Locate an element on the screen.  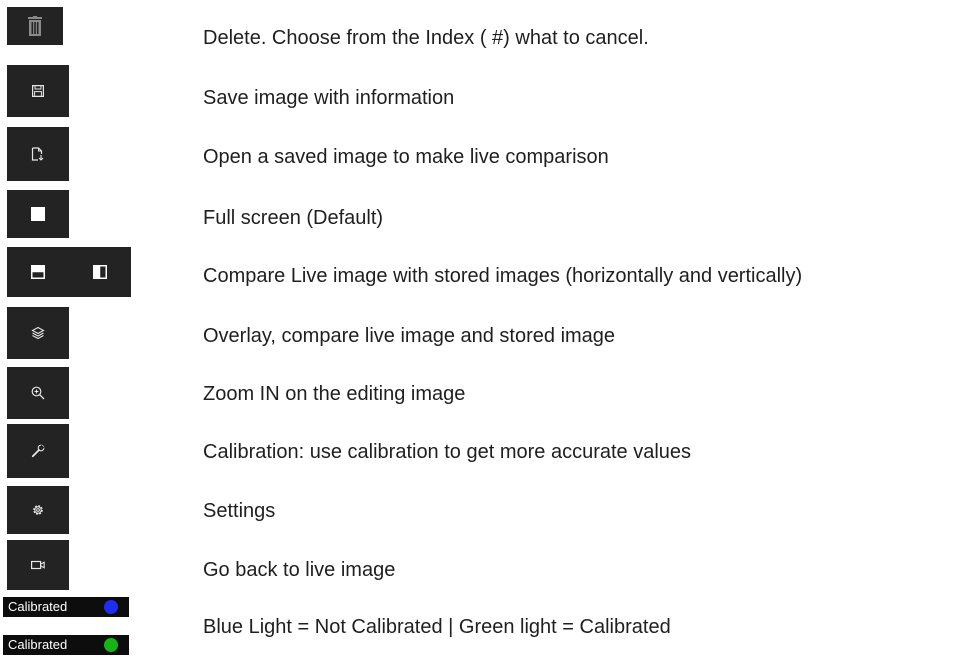
trash-icon is located at coordinates (35, 26).